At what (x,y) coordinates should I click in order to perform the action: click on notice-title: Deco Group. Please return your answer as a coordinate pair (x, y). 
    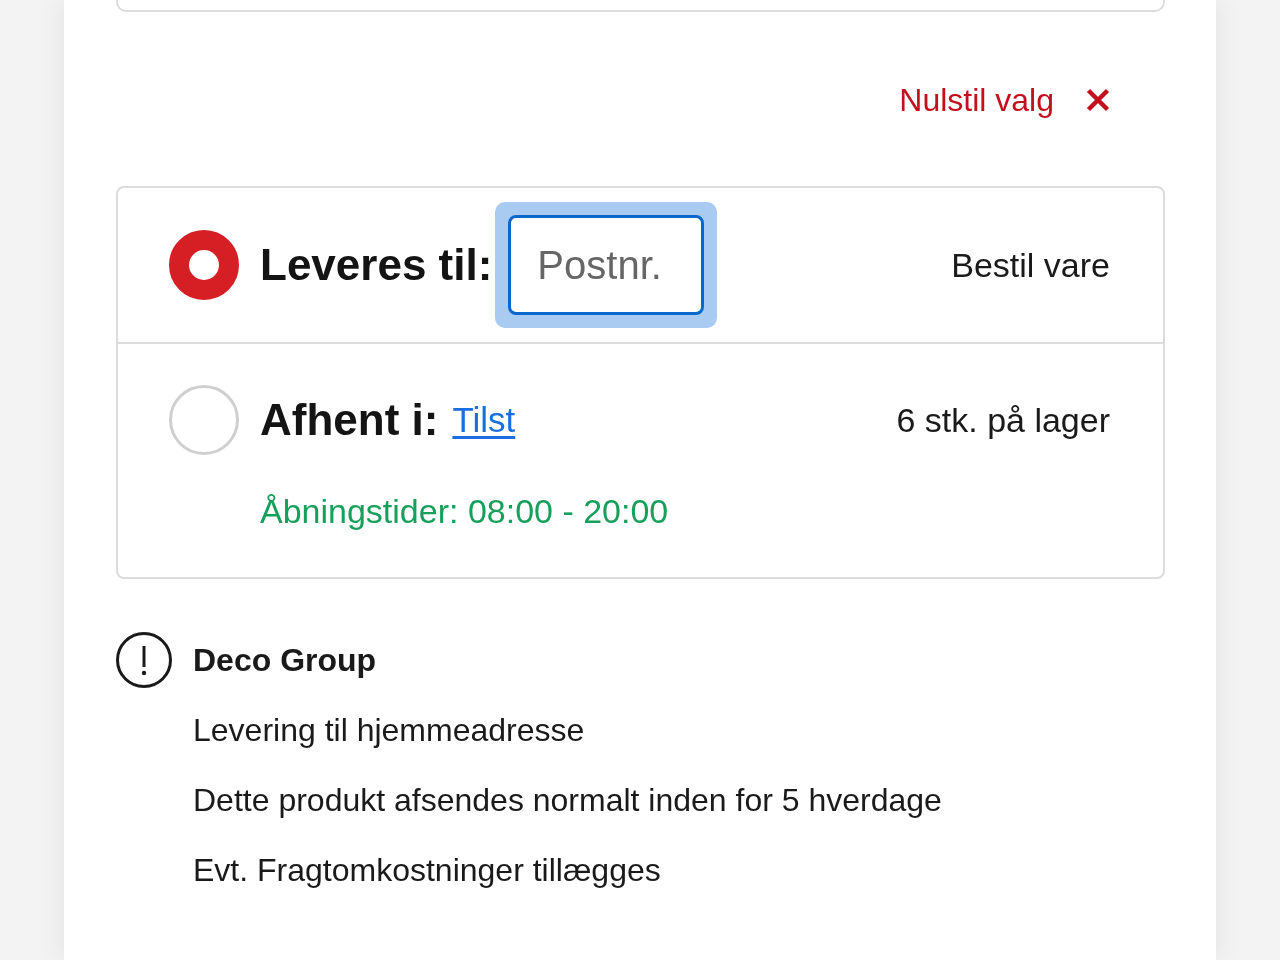
    Looking at the image, I should click on (285, 660).